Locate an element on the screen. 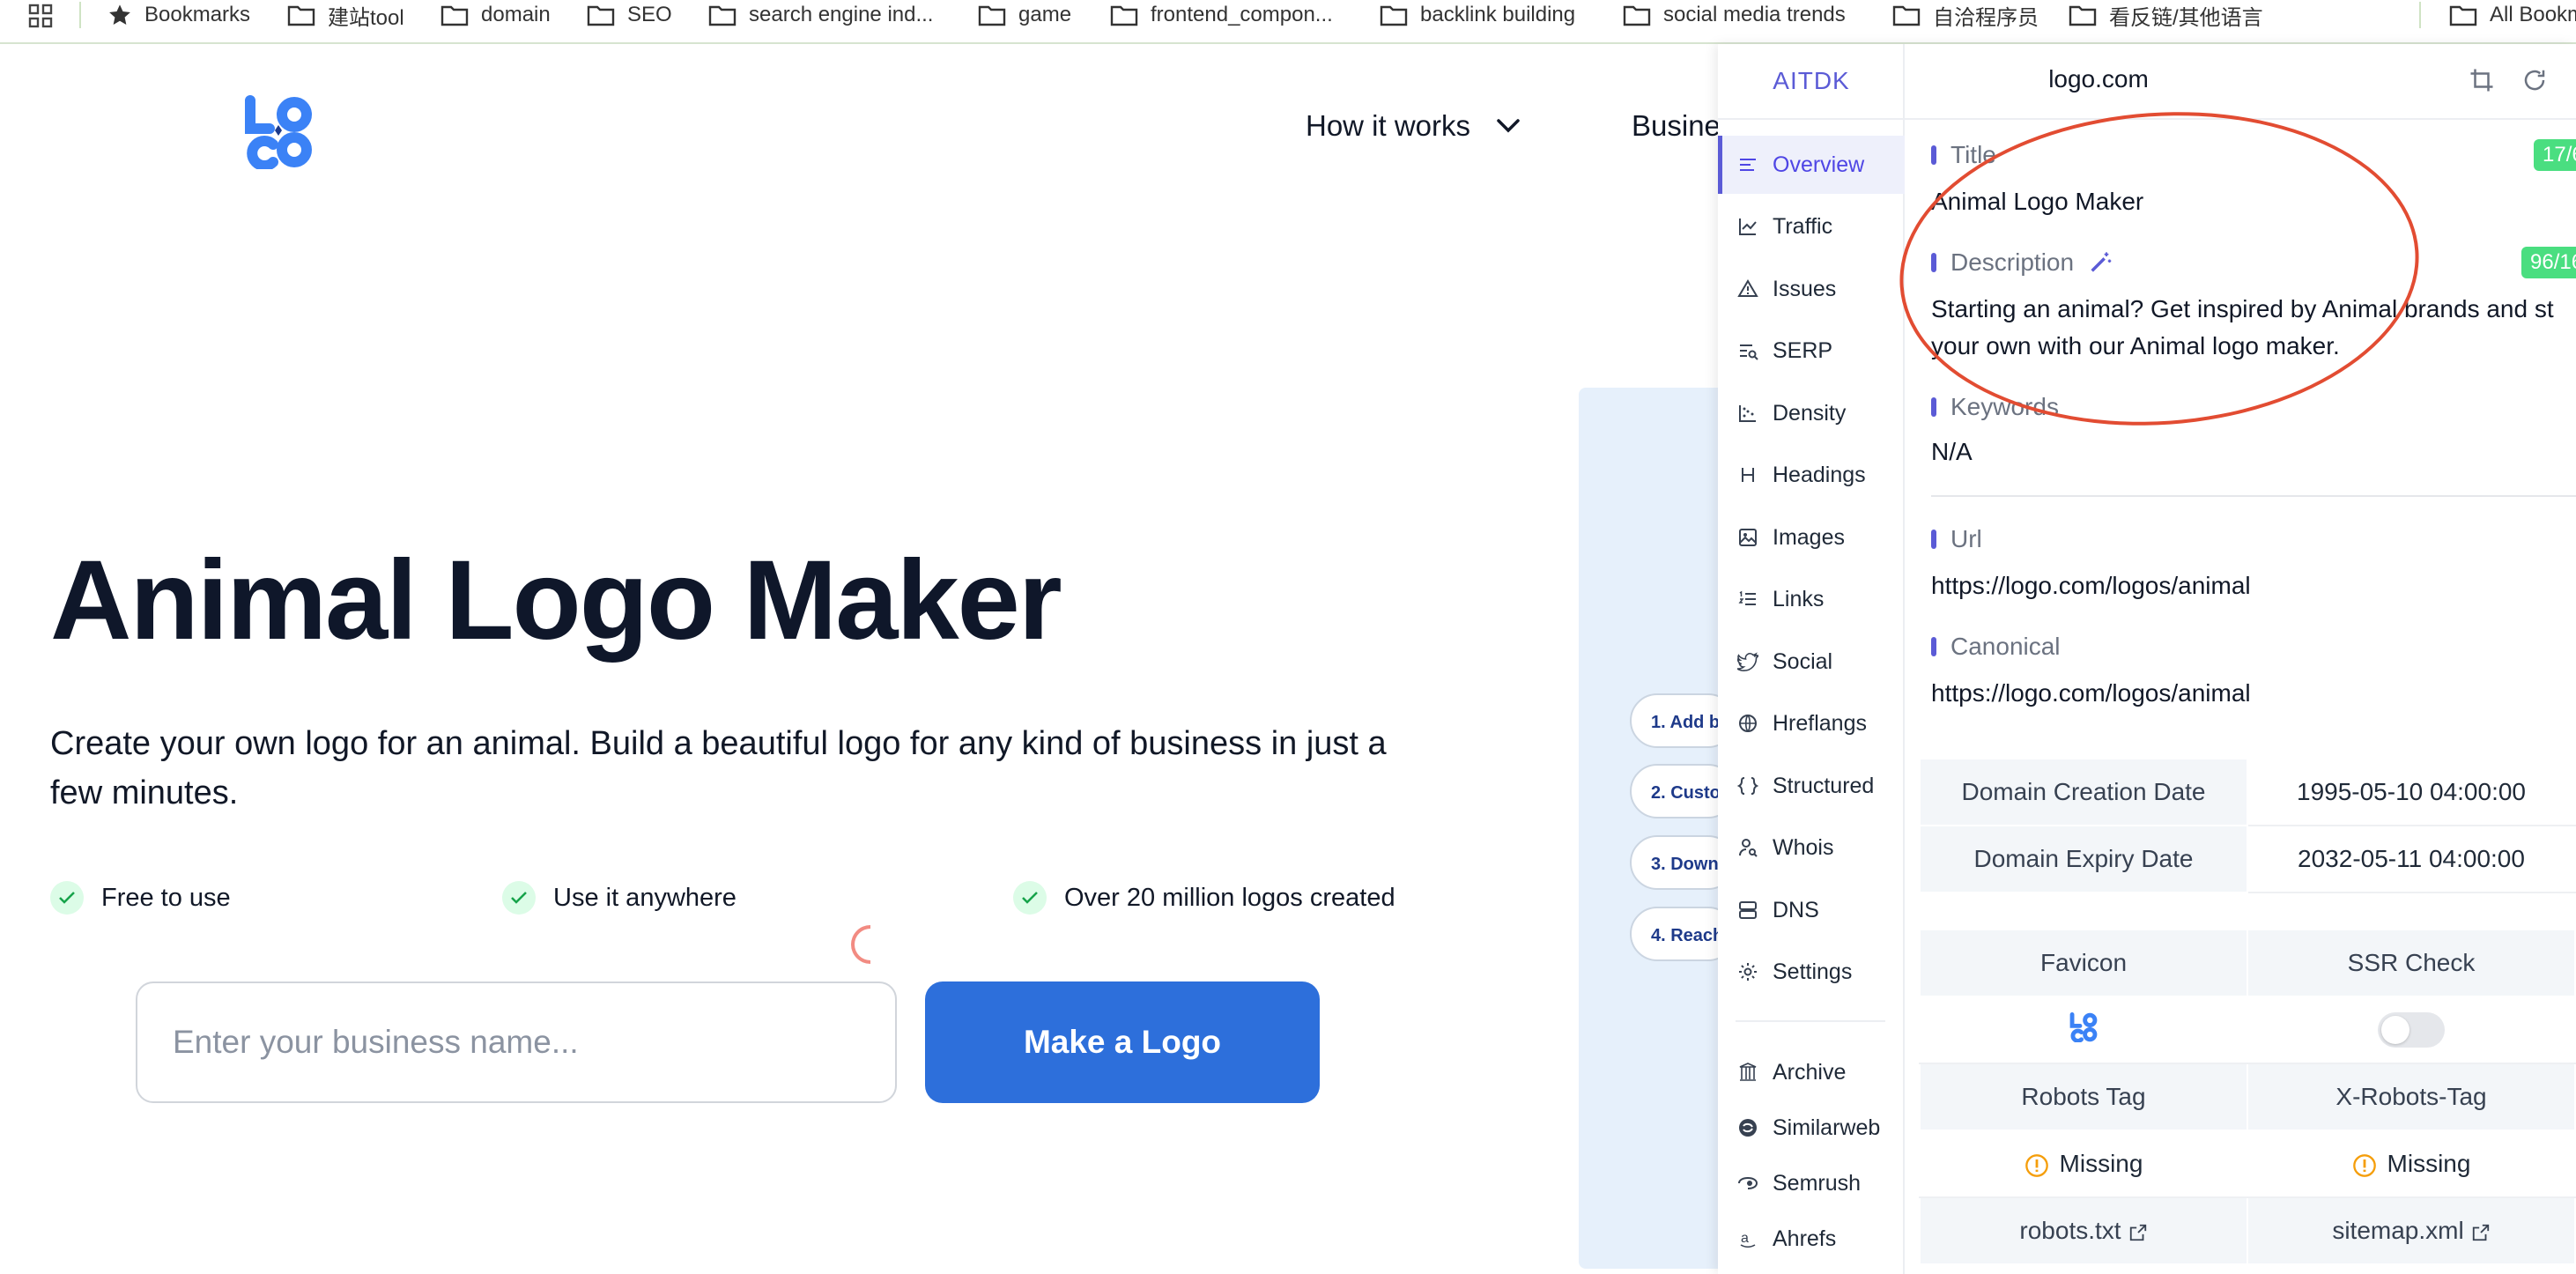 Image resolution: width=2576 pixels, height=1274 pixels. ext-nav-label: Overview is located at coordinates (1819, 164).